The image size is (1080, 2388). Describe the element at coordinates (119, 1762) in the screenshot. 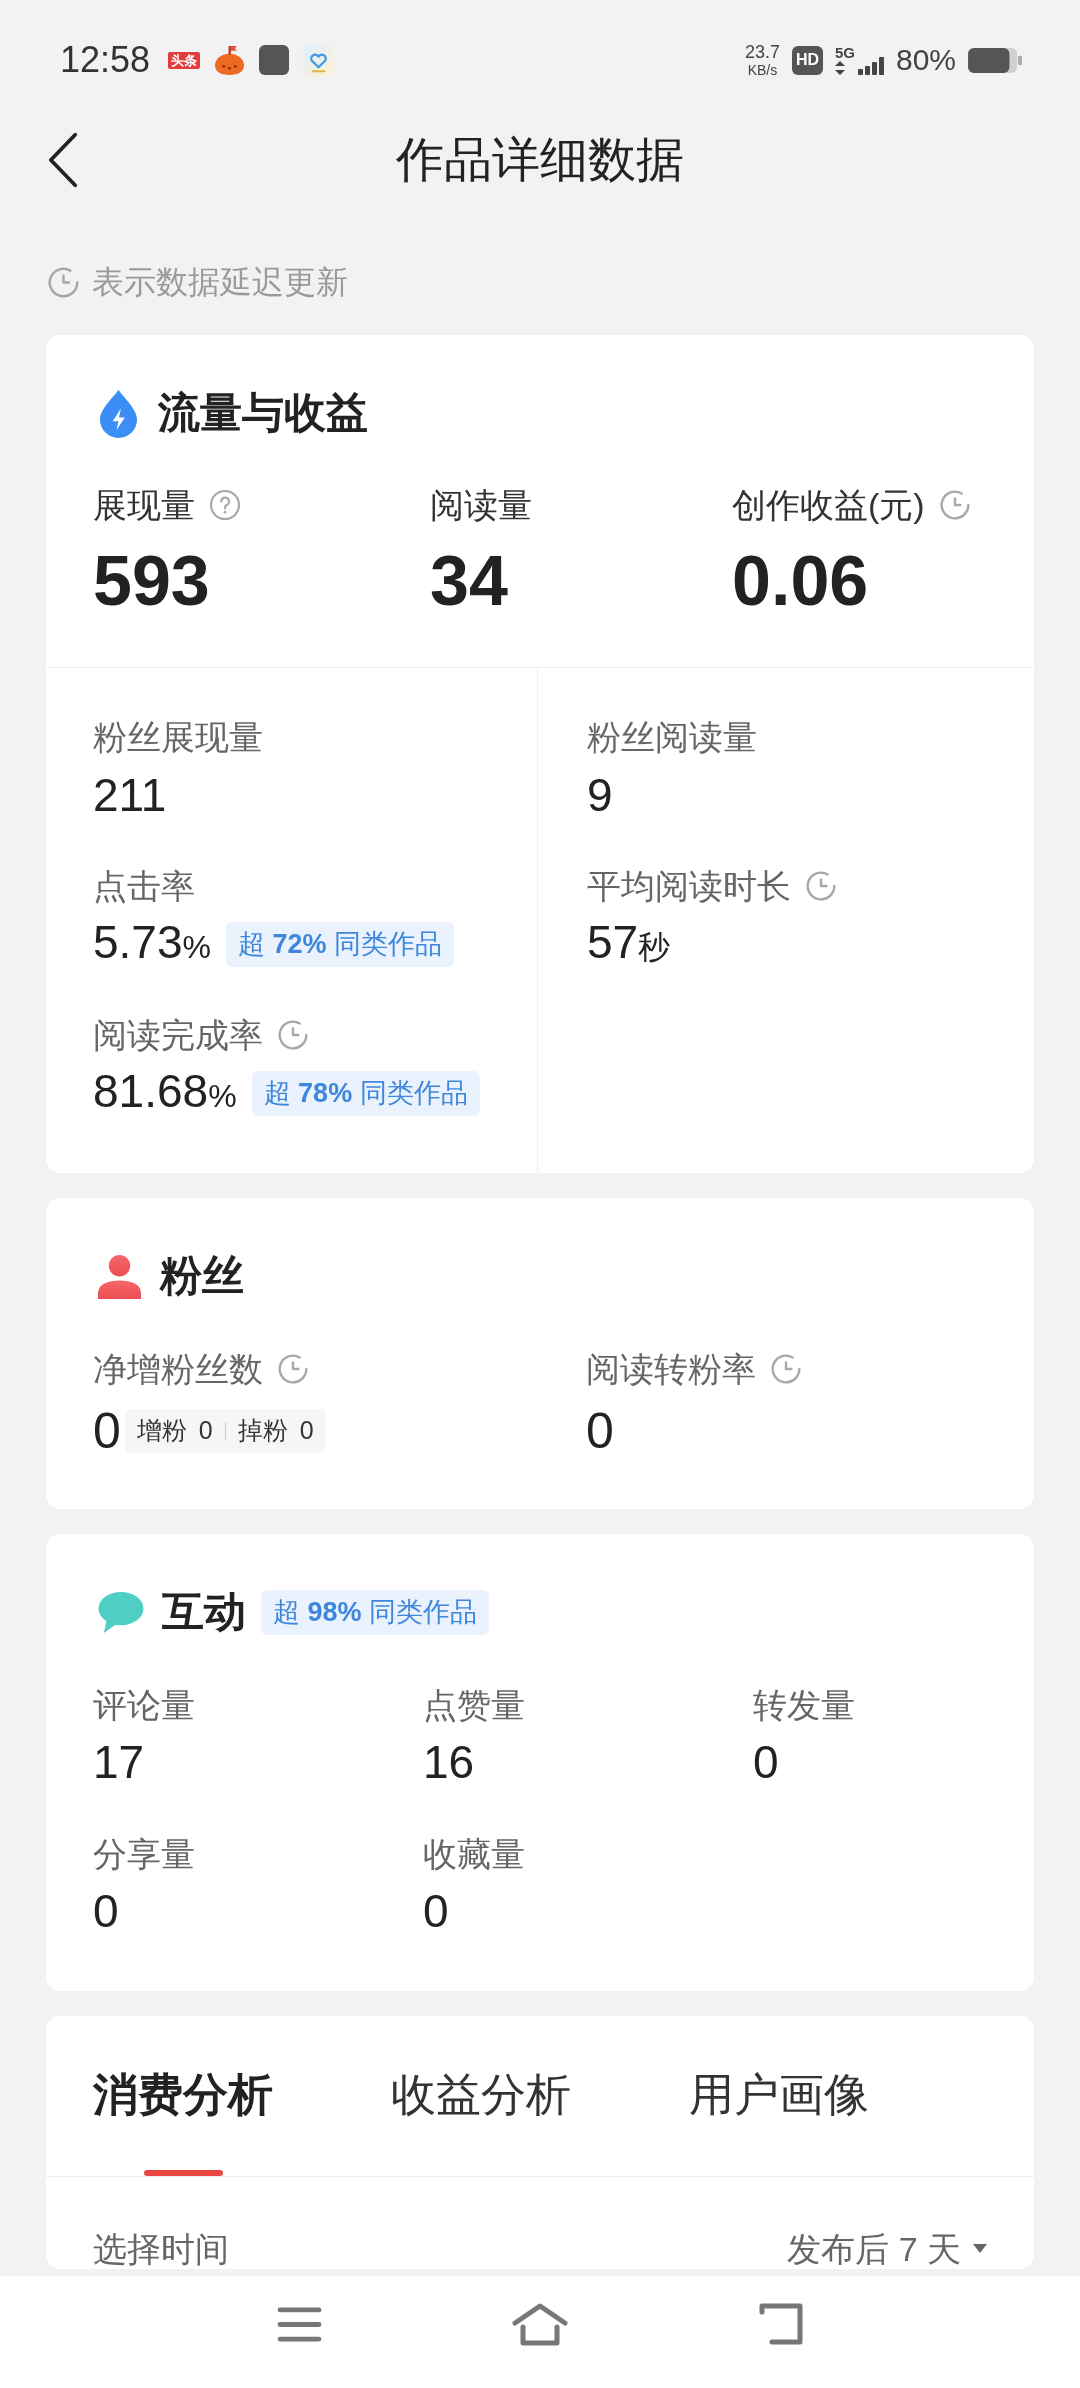

I see `metric-value: 17` at that location.